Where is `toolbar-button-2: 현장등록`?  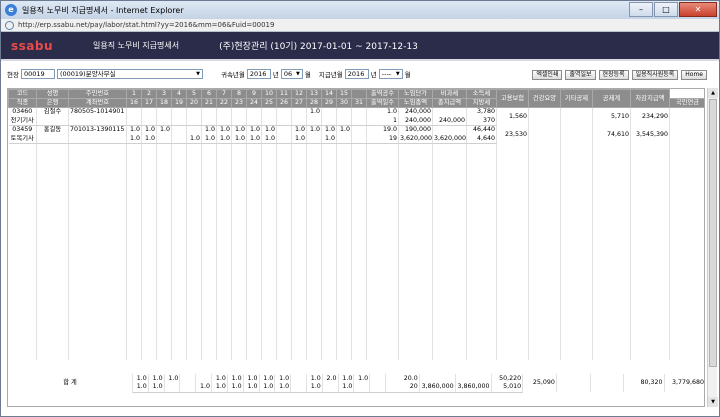
toolbar-button-2: 현장등록 is located at coordinates (613, 75).